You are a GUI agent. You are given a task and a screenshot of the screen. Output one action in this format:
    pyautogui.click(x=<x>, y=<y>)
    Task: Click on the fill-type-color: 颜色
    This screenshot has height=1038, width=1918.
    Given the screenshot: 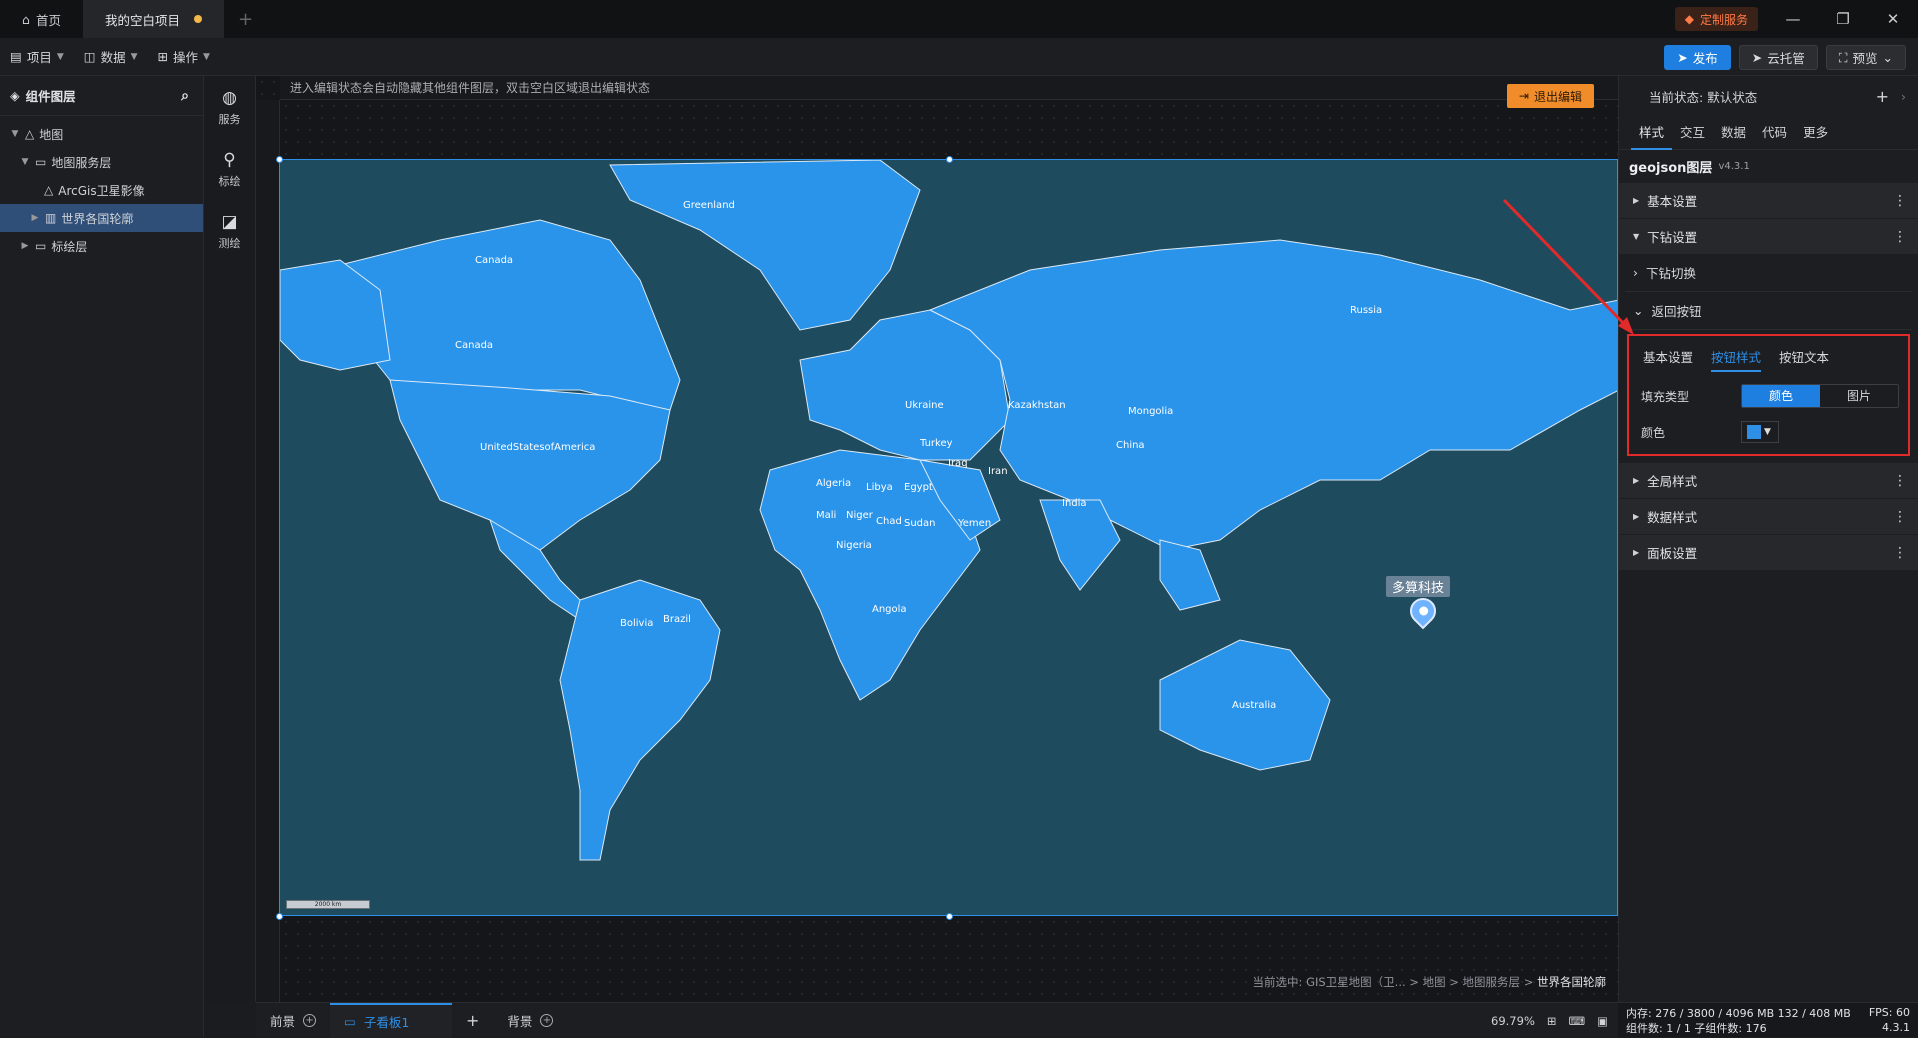 What is the action you would take?
    pyautogui.click(x=1781, y=396)
    